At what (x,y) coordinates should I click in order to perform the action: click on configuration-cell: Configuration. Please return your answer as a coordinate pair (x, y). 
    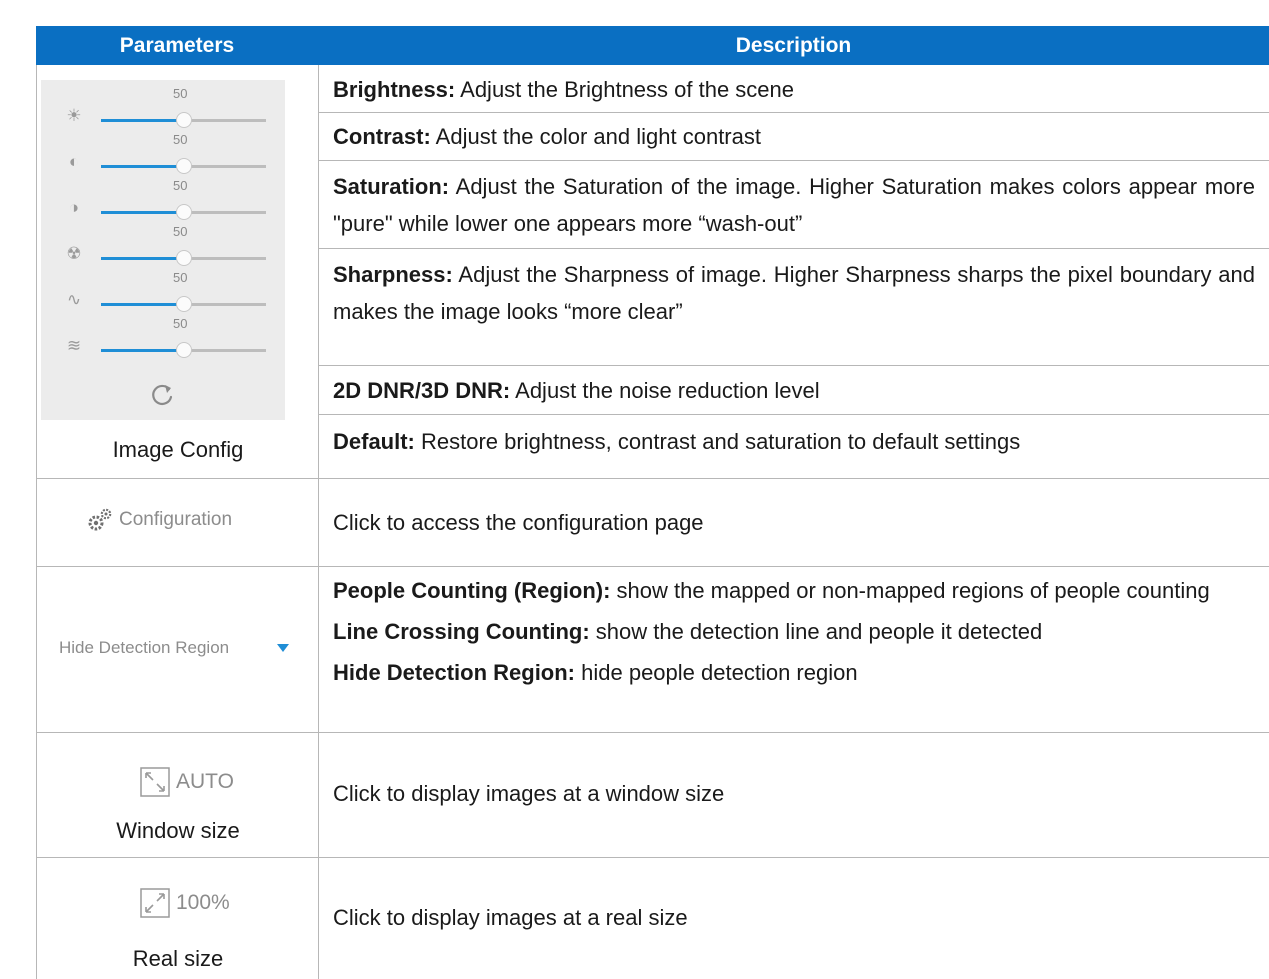
    Looking at the image, I should click on (177, 523).